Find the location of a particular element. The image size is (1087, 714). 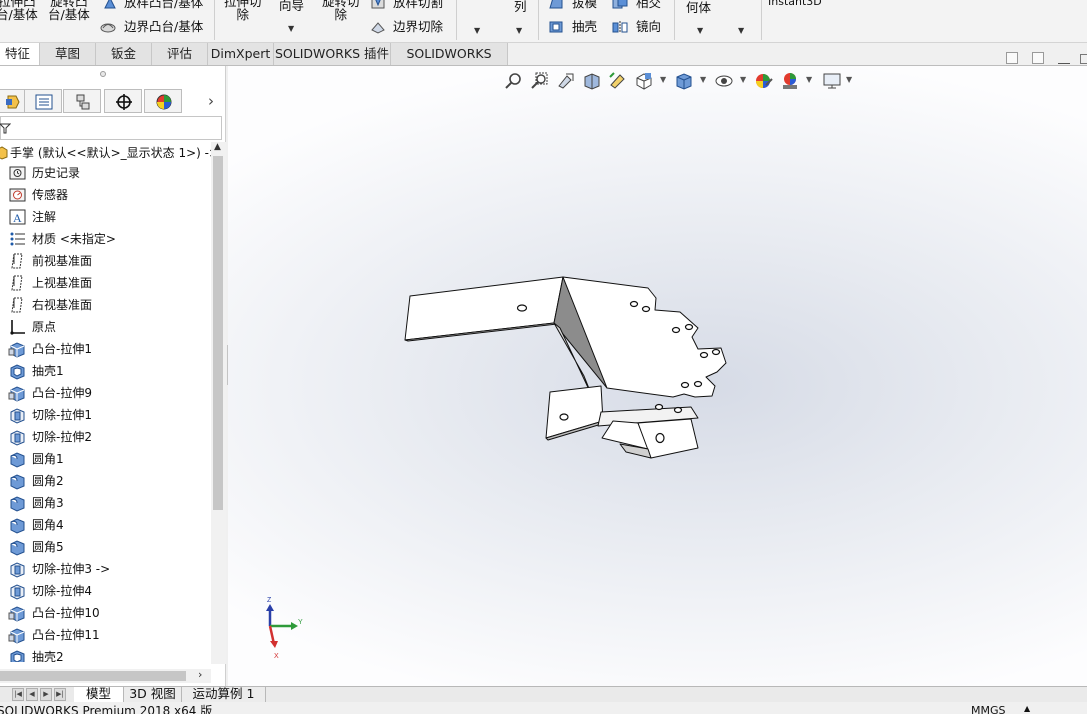

display-manager-tab is located at coordinates (163, 101).